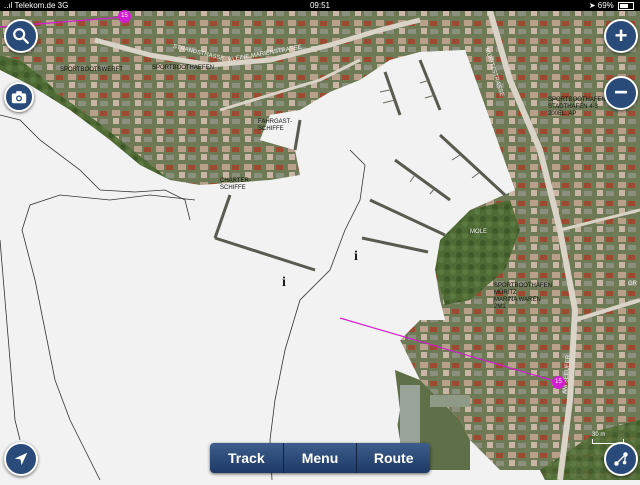 This screenshot has height=485, width=640. I want to click on route-nodes-button, so click(621, 459).